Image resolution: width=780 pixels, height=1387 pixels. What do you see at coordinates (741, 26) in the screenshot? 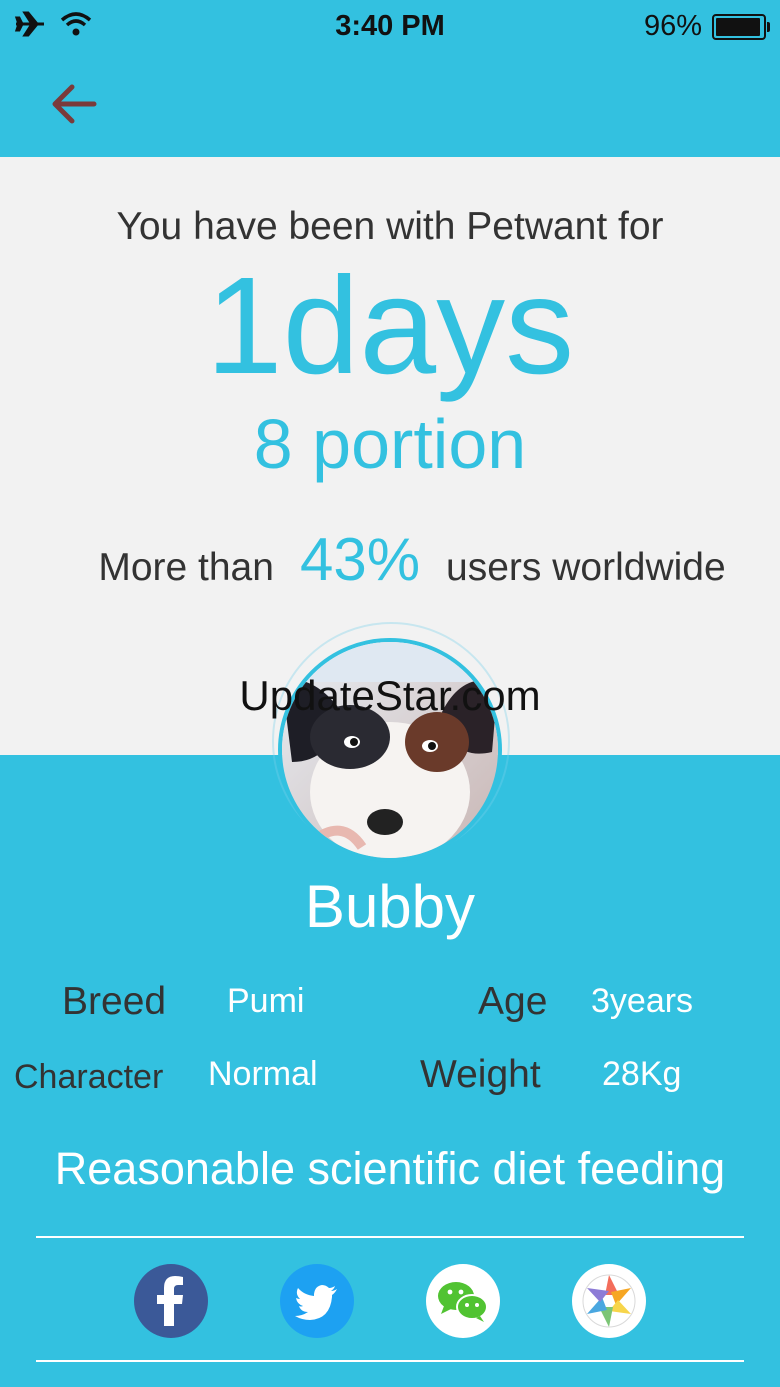
I see `battery-icon` at bounding box center [741, 26].